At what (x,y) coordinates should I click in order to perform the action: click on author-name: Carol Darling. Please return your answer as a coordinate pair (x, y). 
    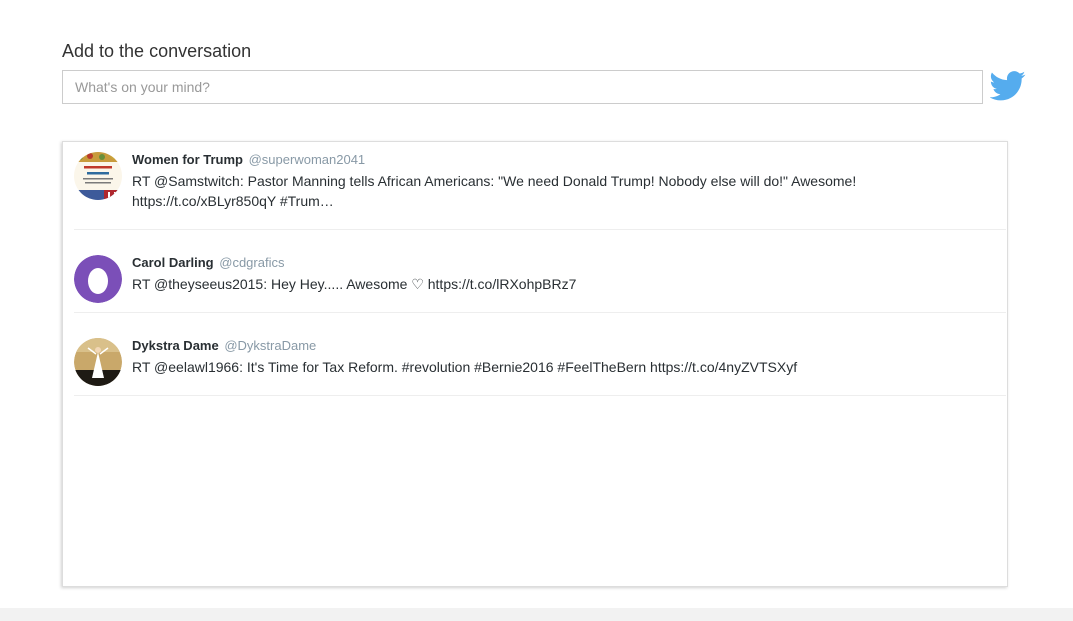
    Looking at the image, I should click on (173, 262).